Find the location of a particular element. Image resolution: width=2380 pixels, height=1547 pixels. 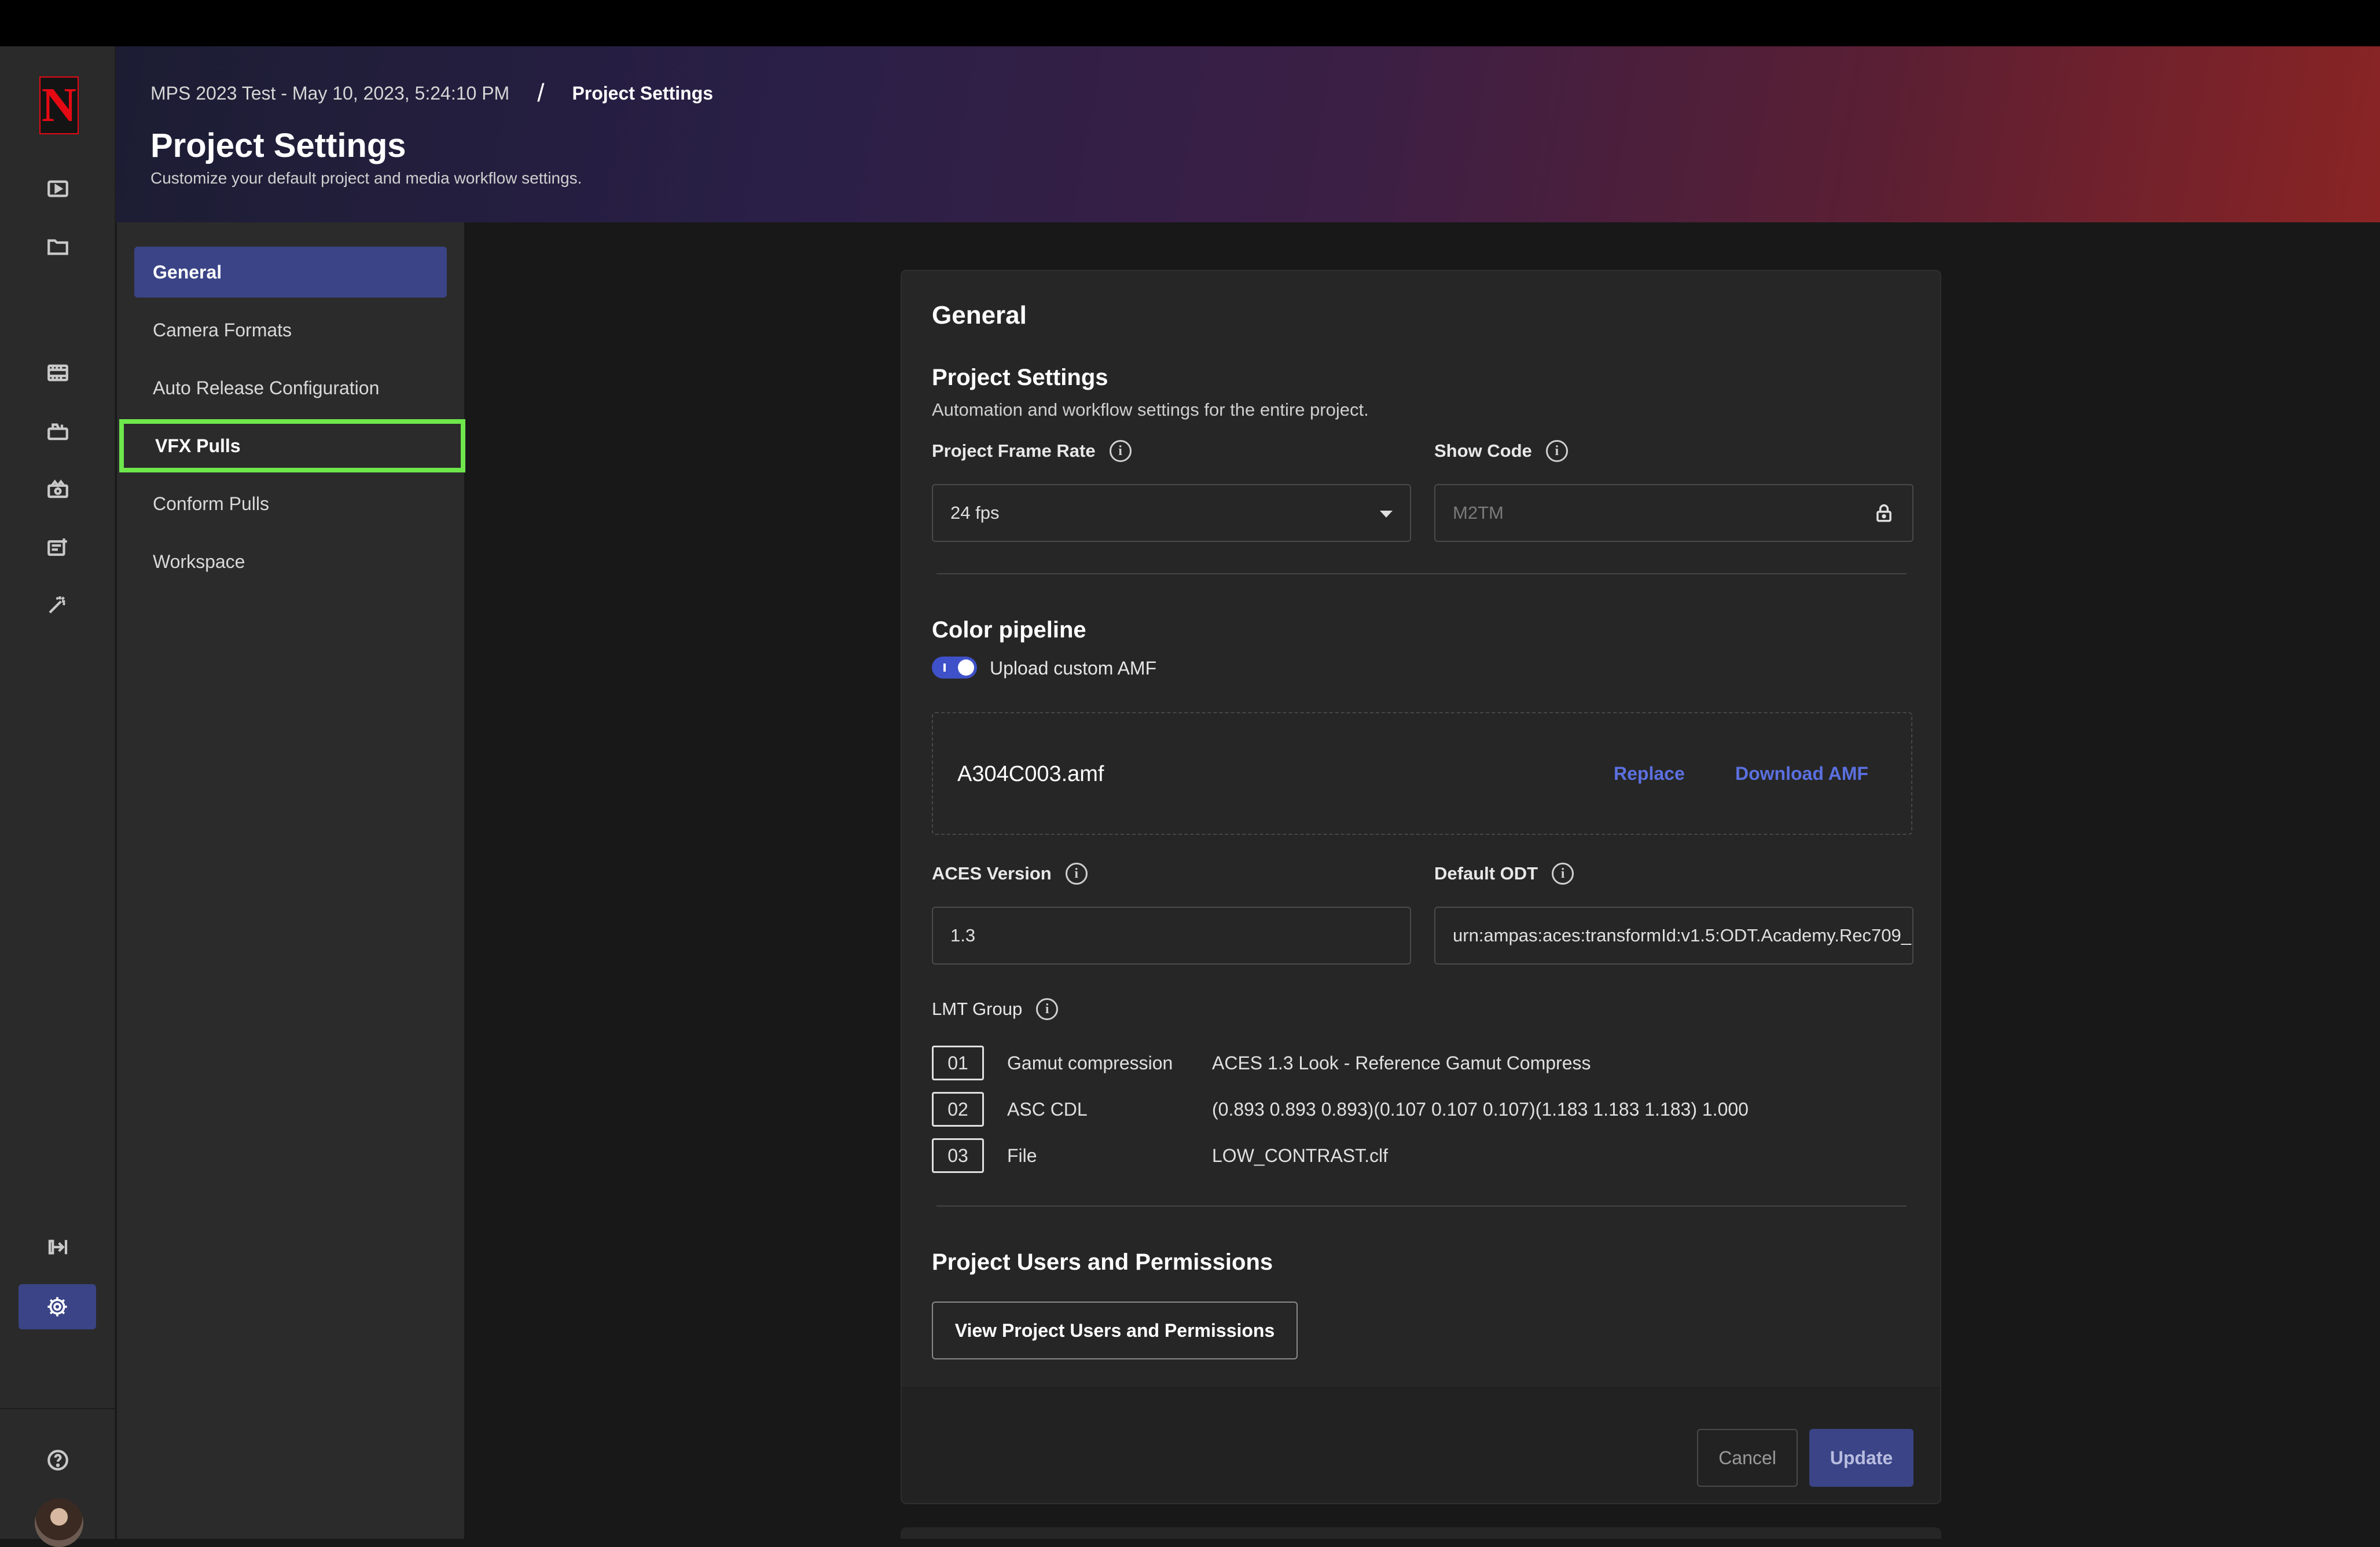

netflix-logo: N is located at coordinates (59, 105).